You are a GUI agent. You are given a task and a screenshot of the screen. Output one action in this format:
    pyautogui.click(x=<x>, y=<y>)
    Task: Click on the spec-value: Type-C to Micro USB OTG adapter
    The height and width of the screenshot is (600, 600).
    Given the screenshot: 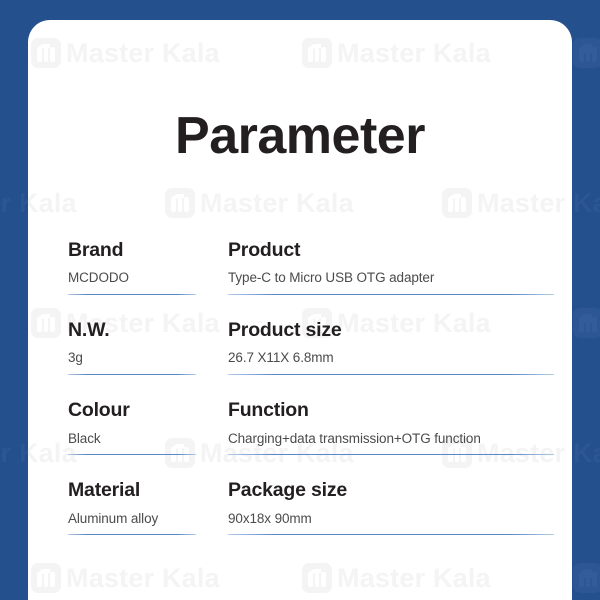 What is the action you would take?
    pyautogui.click(x=331, y=278)
    